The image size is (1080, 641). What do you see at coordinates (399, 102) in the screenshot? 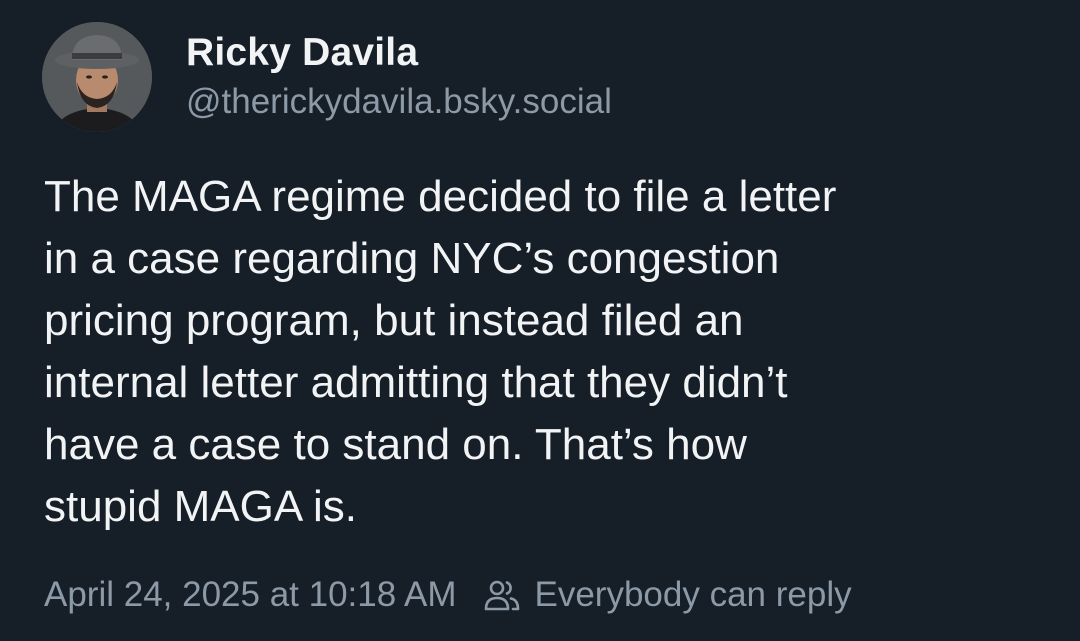
I see `author-handle: @therickydavila.bsky.social` at bounding box center [399, 102].